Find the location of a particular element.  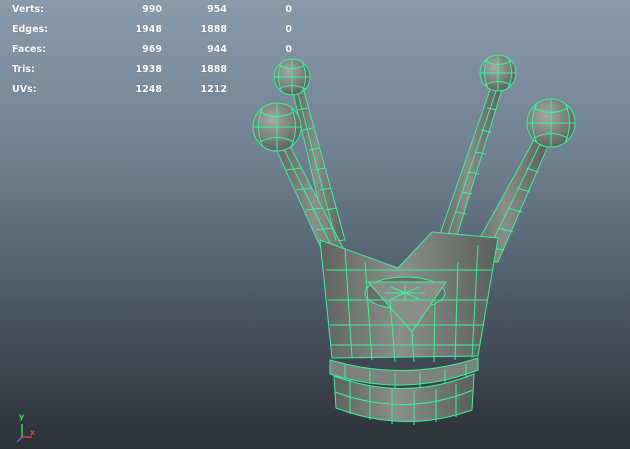

view-axis-indicator: y x is located at coordinates (27, 430).